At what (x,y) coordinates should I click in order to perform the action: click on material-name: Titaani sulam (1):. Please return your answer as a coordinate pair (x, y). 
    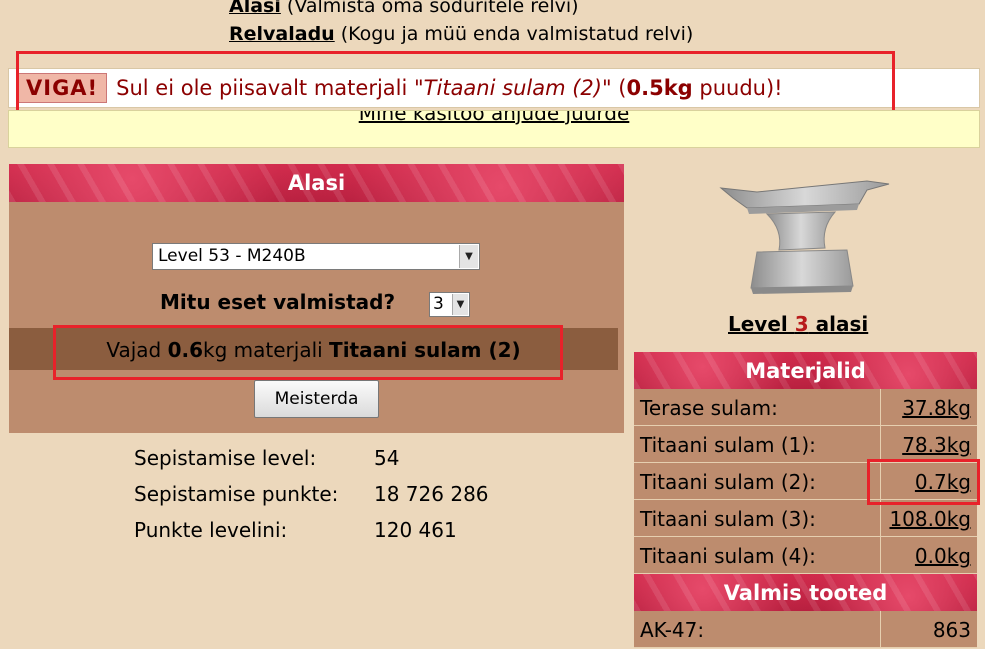
    Looking at the image, I should click on (757, 444).